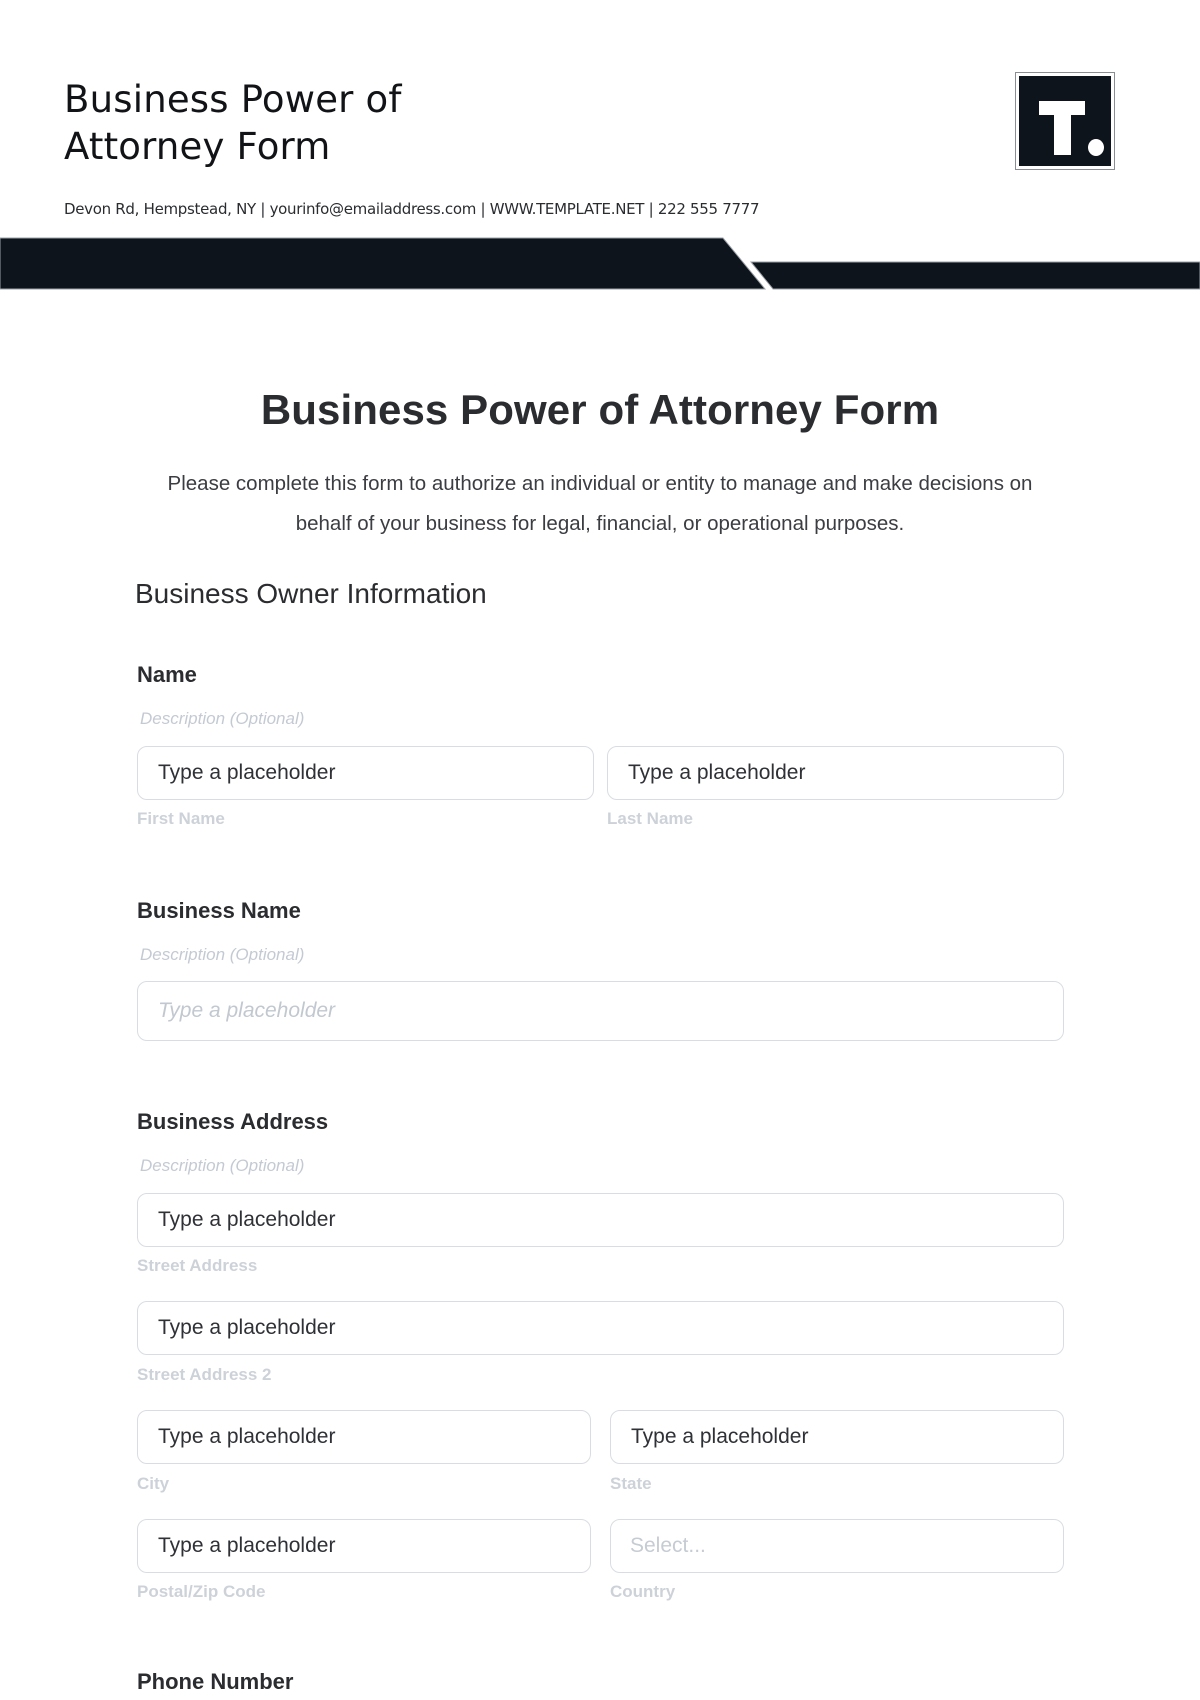 The height and width of the screenshot is (1700, 1200). I want to click on country-sublabel: Country, so click(643, 1591).